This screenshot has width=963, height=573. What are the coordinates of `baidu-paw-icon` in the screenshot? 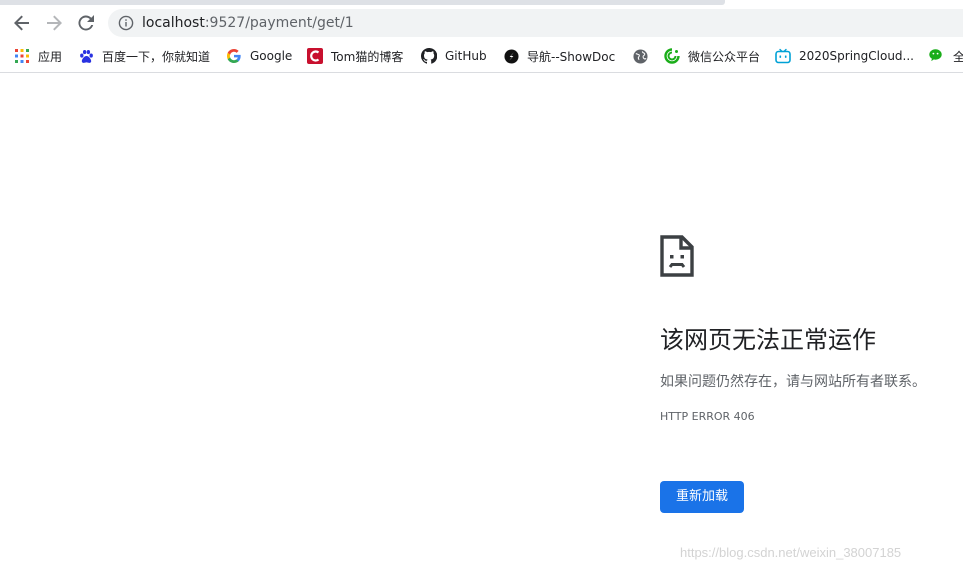 It's located at (86, 56).